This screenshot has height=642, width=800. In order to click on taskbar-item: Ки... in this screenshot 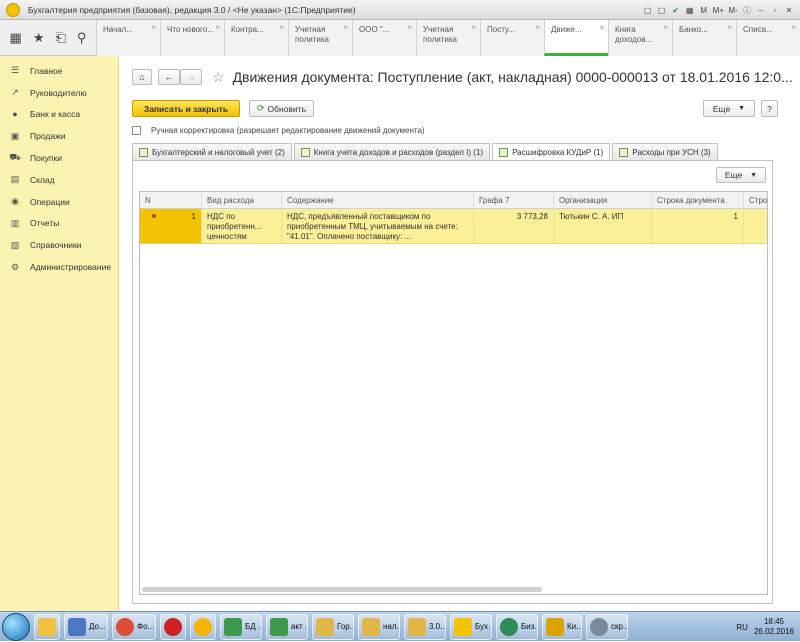, I will do `click(562, 626)`.